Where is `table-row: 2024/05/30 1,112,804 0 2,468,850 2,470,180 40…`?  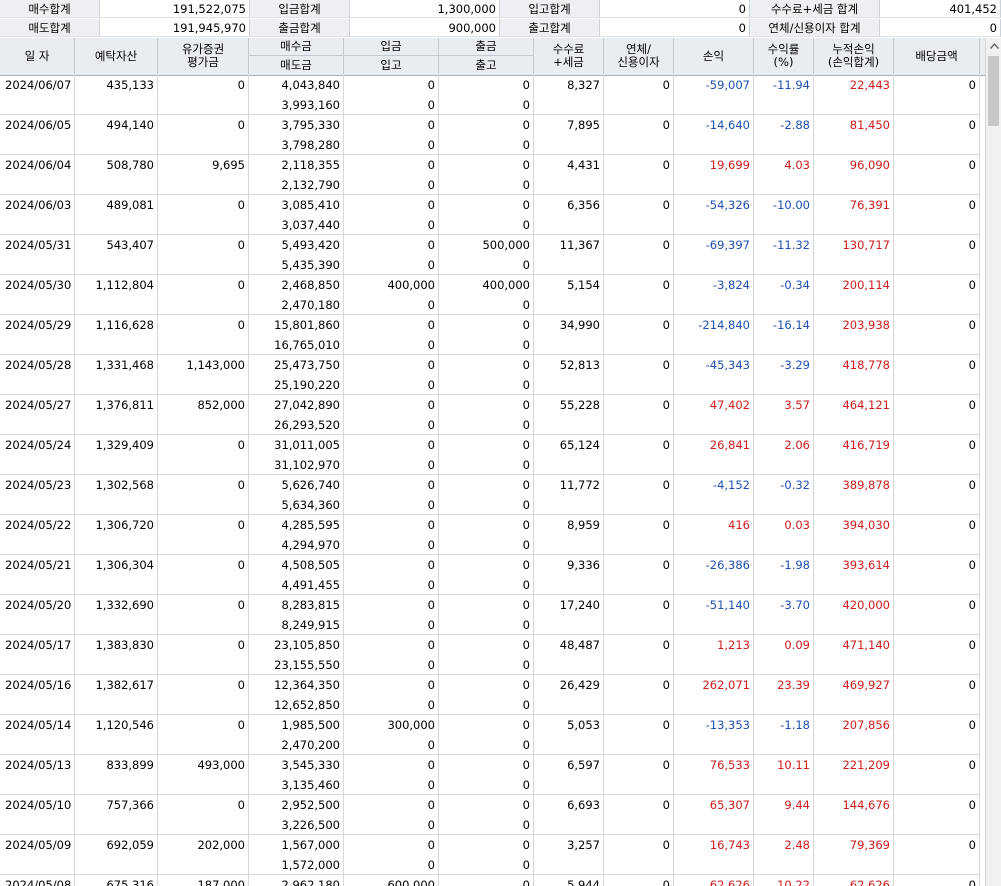 table-row: 2024/05/30 1,112,804 0 2,468,850 2,470,180 40… is located at coordinates (492, 295).